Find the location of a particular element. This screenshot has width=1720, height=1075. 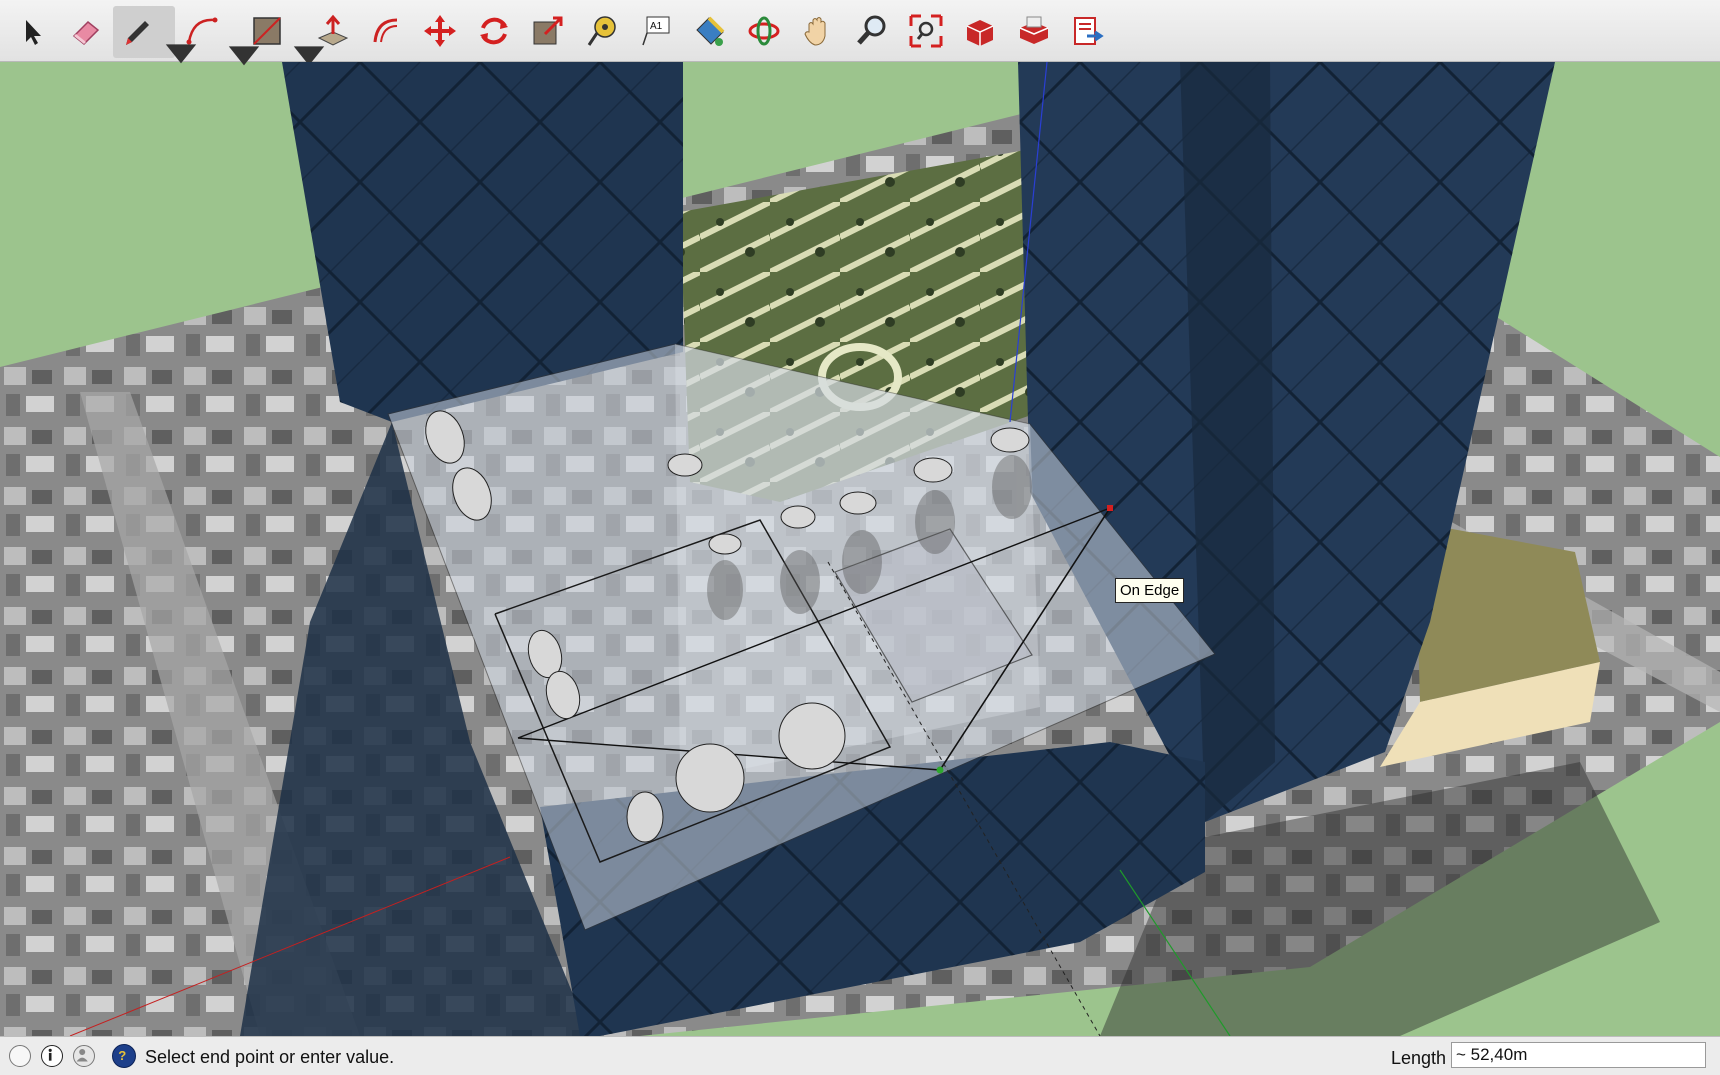

geo-location-icon is located at coordinates (20, 1056).